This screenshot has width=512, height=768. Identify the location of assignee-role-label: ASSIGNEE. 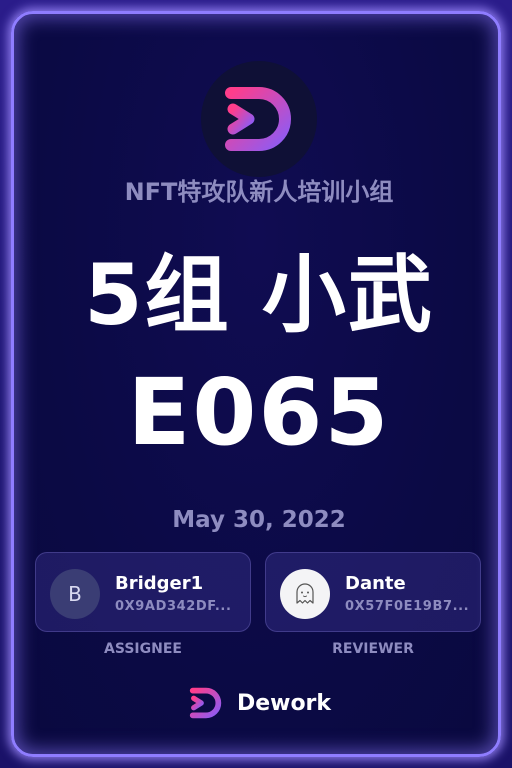
(143, 649).